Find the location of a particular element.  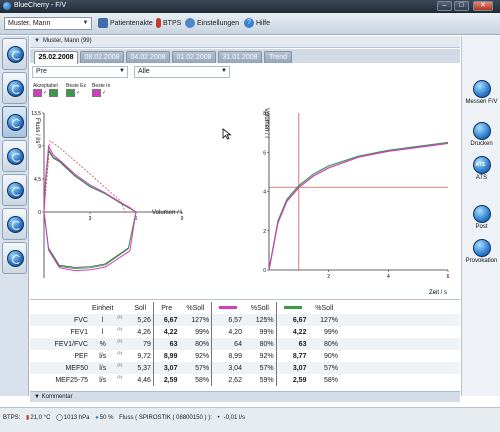

magenta-value: 8,99 is located at coordinates (227, 356).